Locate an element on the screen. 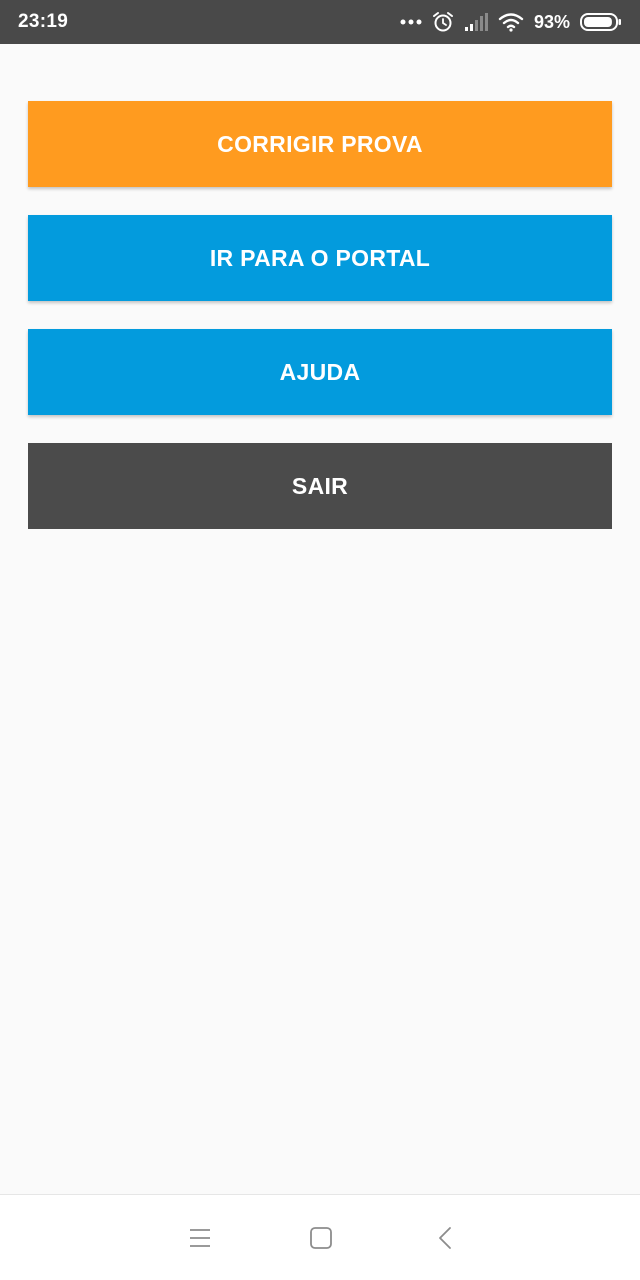 The height and width of the screenshot is (1280, 640). back-icon is located at coordinates (445, 1238).